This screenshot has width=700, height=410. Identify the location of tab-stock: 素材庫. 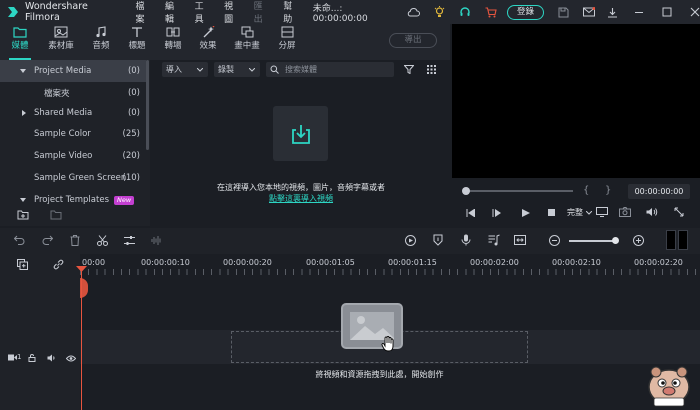
(61, 42).